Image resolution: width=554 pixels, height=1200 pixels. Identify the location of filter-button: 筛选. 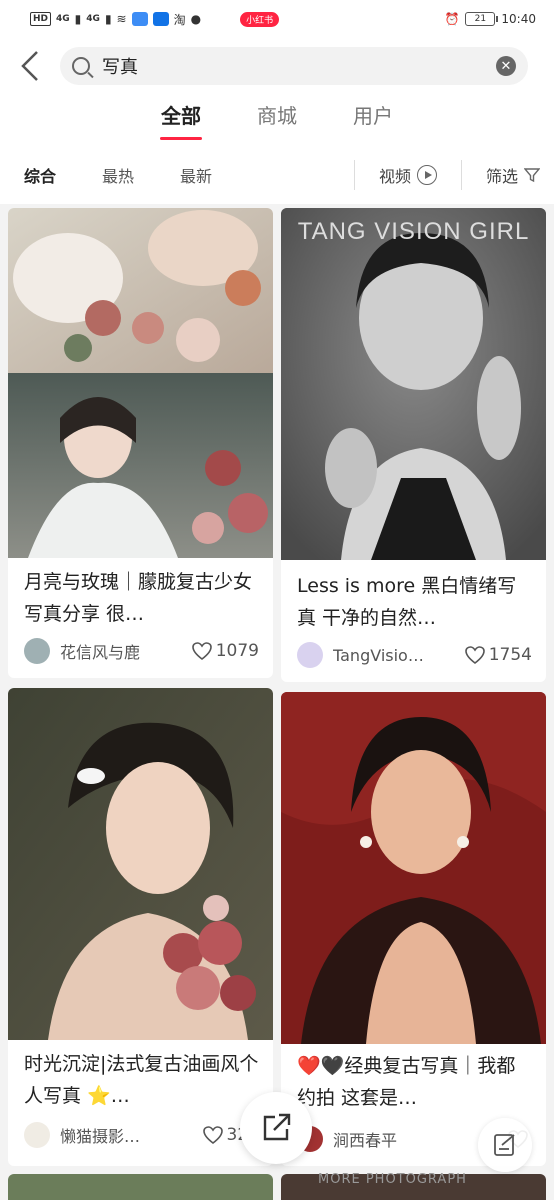
(508, 175).